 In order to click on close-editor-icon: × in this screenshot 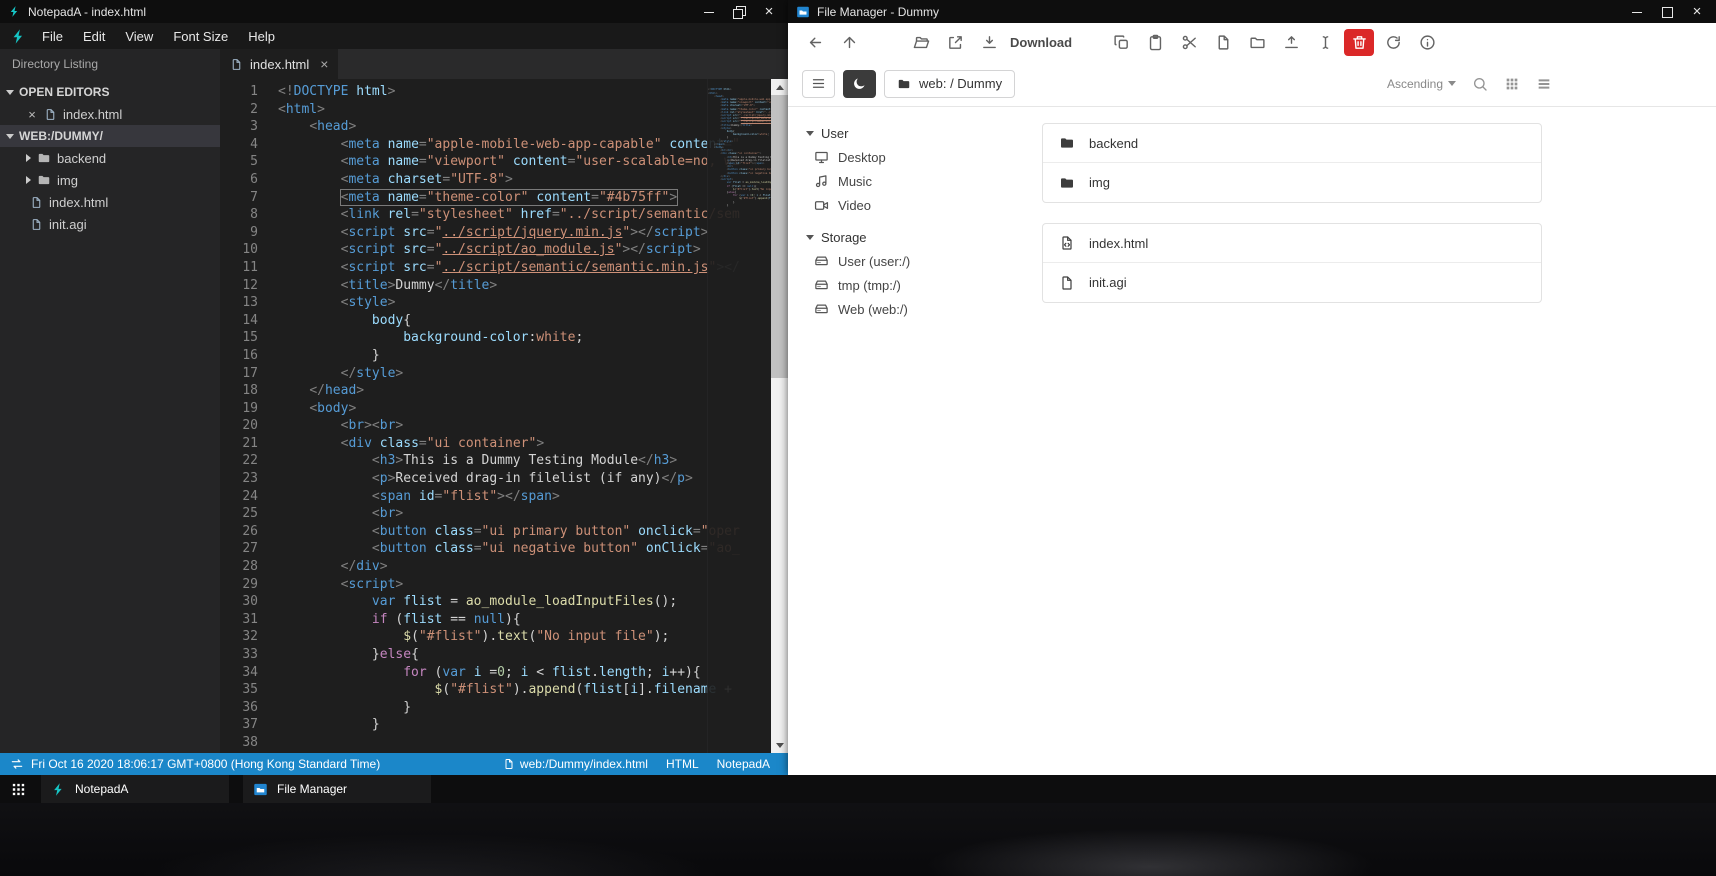, I will do `click(32, 114)`.